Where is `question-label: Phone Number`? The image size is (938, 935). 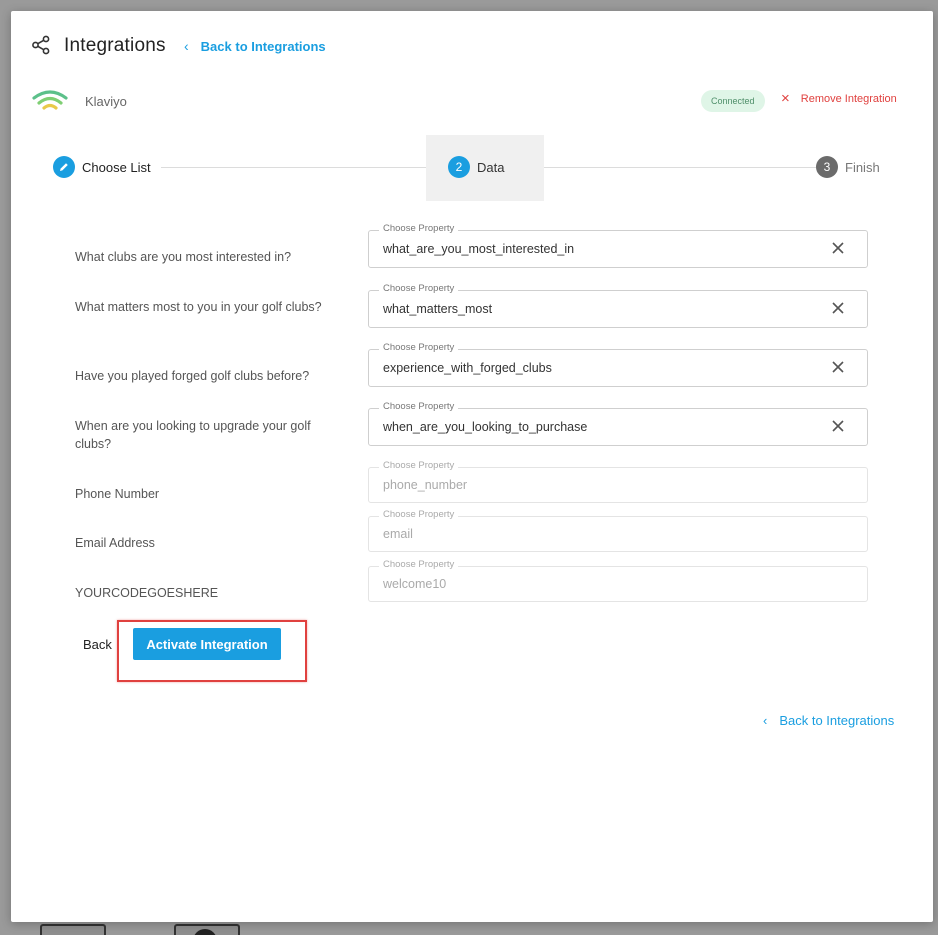
question-label: Phone Number is located at coordinates (117, 494).